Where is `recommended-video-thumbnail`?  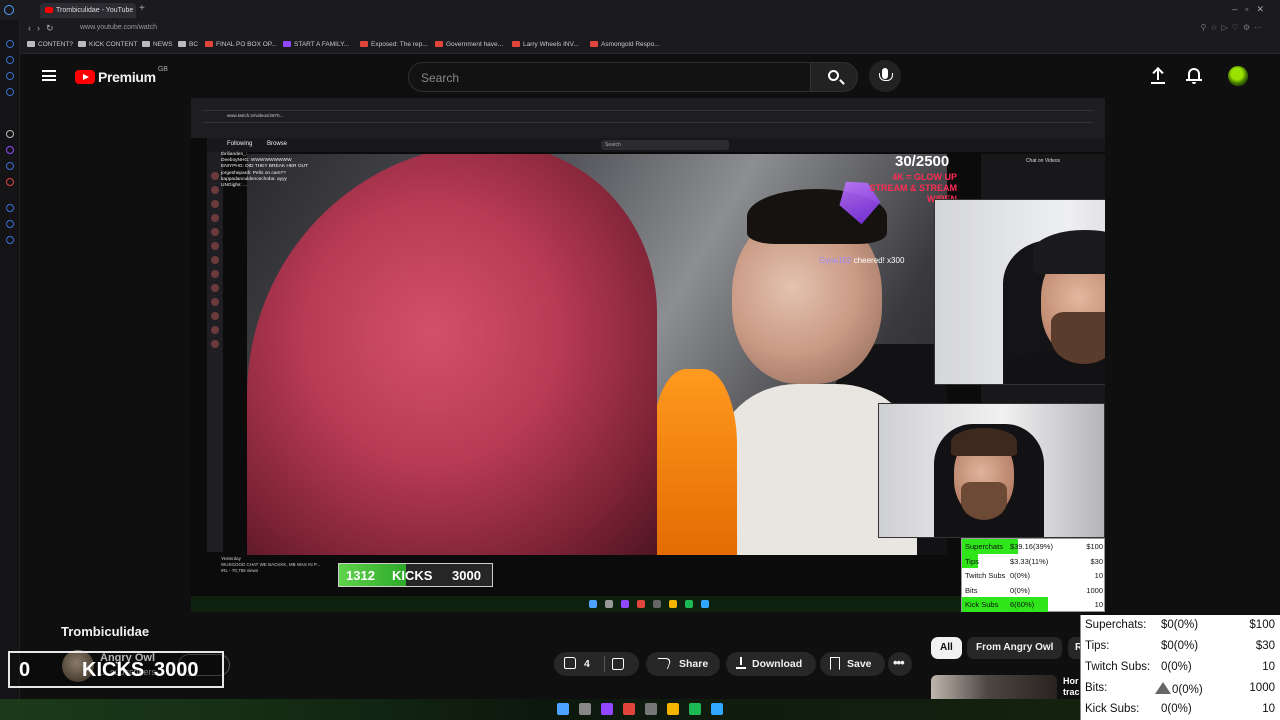 recommended-video-thumbnail is located at coordinates (994, 687).